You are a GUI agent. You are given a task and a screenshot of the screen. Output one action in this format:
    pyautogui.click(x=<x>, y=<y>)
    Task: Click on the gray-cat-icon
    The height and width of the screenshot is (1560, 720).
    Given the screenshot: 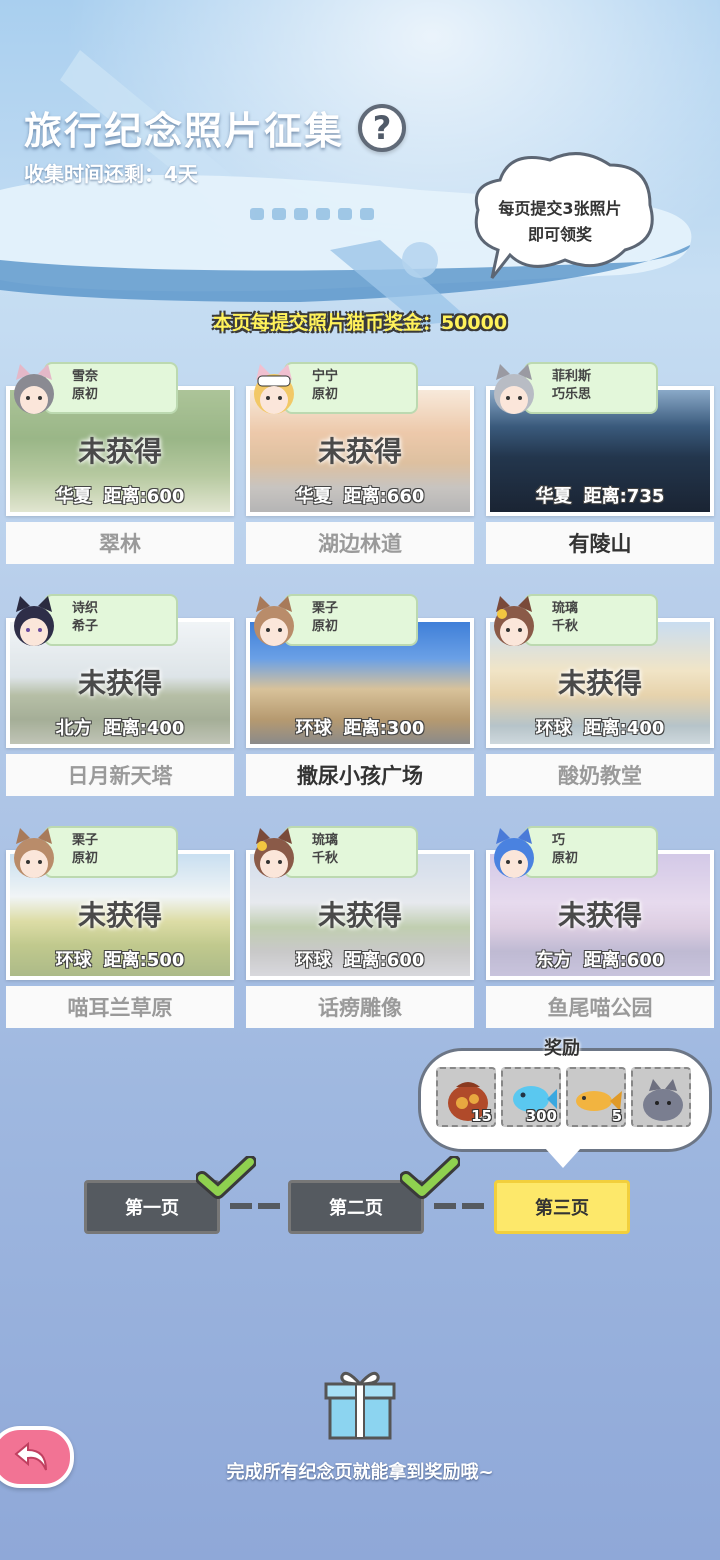 What is the action you would take?
    pyautogui.click(x=663, y=1100)
    